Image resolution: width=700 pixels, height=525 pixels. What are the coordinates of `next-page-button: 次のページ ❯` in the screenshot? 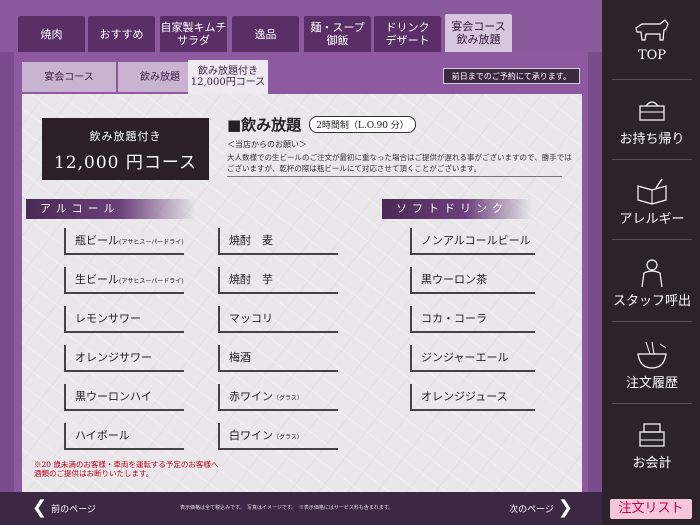 It's located at (543, 507).